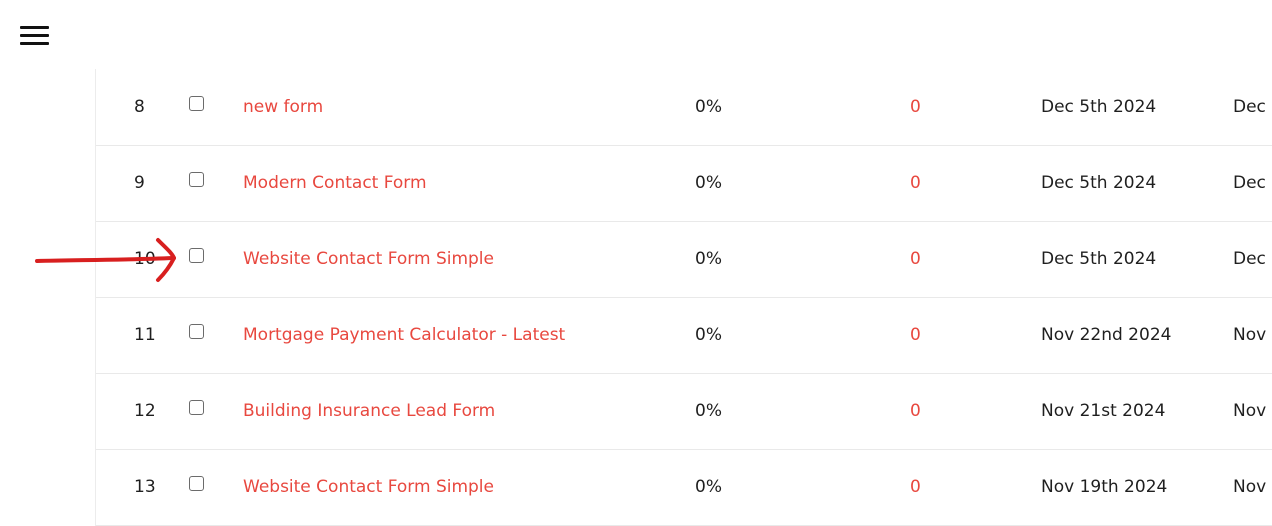 Image resolution: width=1272 pixels, height=526 pixels. What do you see at coordinates (1104, 487) in the screenshot?
I see `created-date: Nov 19th 2024` at bounding box center [1104, 487].